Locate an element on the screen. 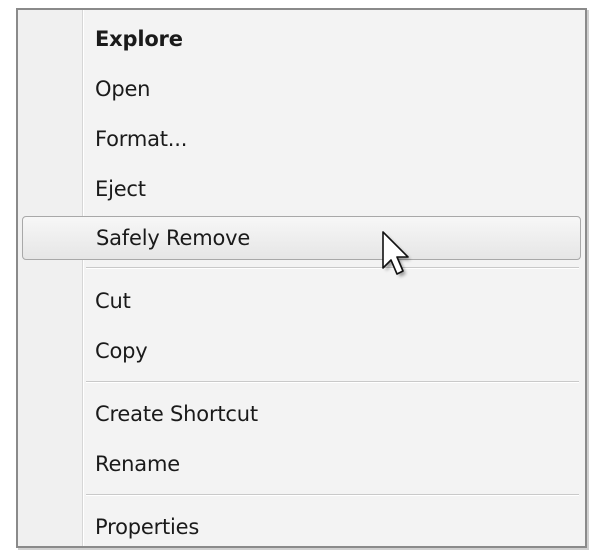 The image size is (594, 558). arrow-pointer-icon is located at coordinates (398, 256).